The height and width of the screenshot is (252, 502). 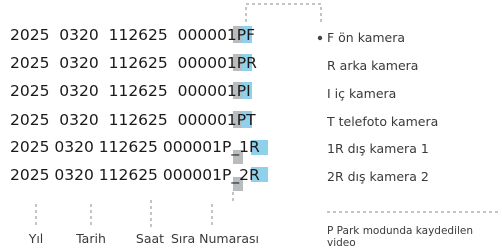 I want to click on parking-note-continued: video, so click(x=341, y=243).